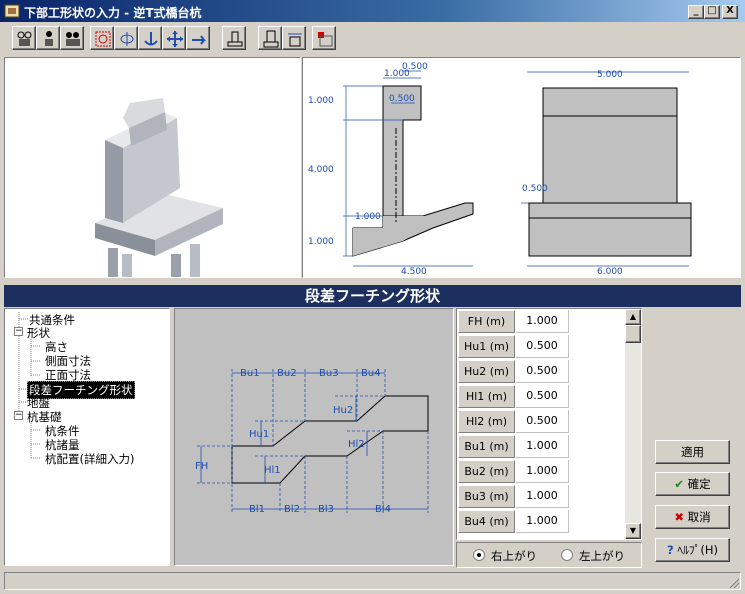 The height and width of the screenshot is (594, 745). What do you see at coordinates (272, 470) in the screenshot?
I see `label-hl1: Hl1` at bounding box center [272, 470].